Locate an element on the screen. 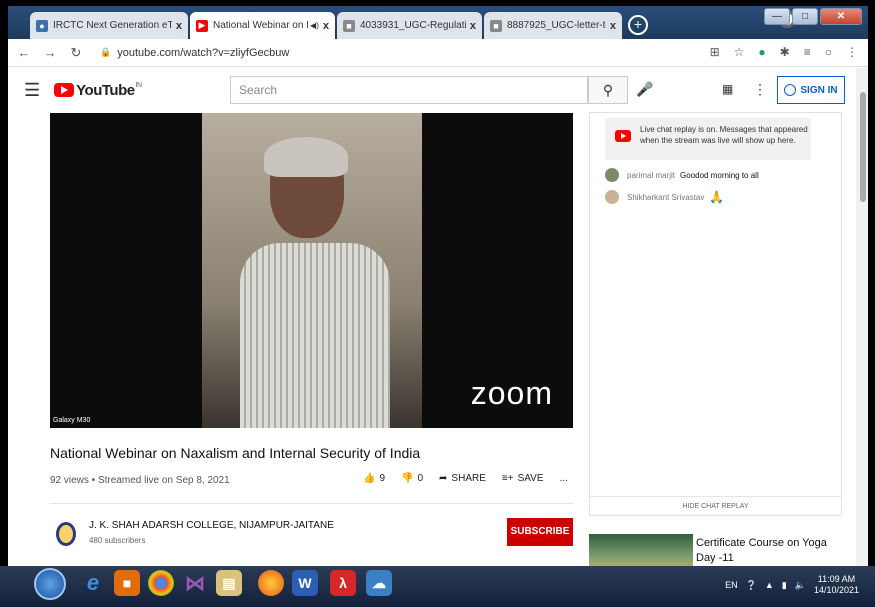 The image size is (875, 607). tab-ugc-letter: ■ 8887925_UGC-letter-to-State-Go x is located at coordinates (553, 25).